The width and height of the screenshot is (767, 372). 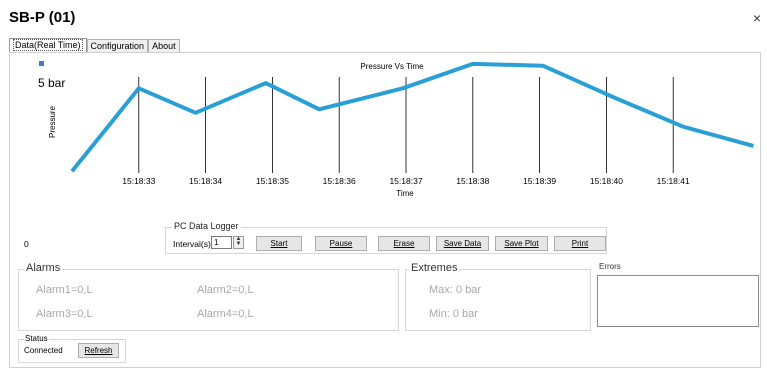 What do you see at coordinates (272, 181) in the screenshot?
I see `x-tick-label: 15:18:35` at bounding box center [272, 181].